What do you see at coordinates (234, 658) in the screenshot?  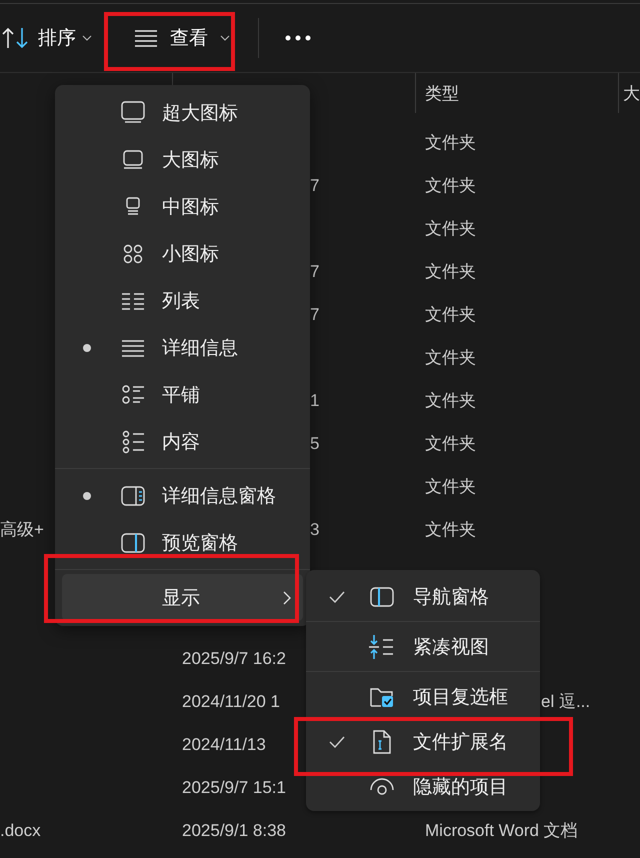 I see `table-cell-text: 2025/9/7 16:2` at bounding box center [234, 658].